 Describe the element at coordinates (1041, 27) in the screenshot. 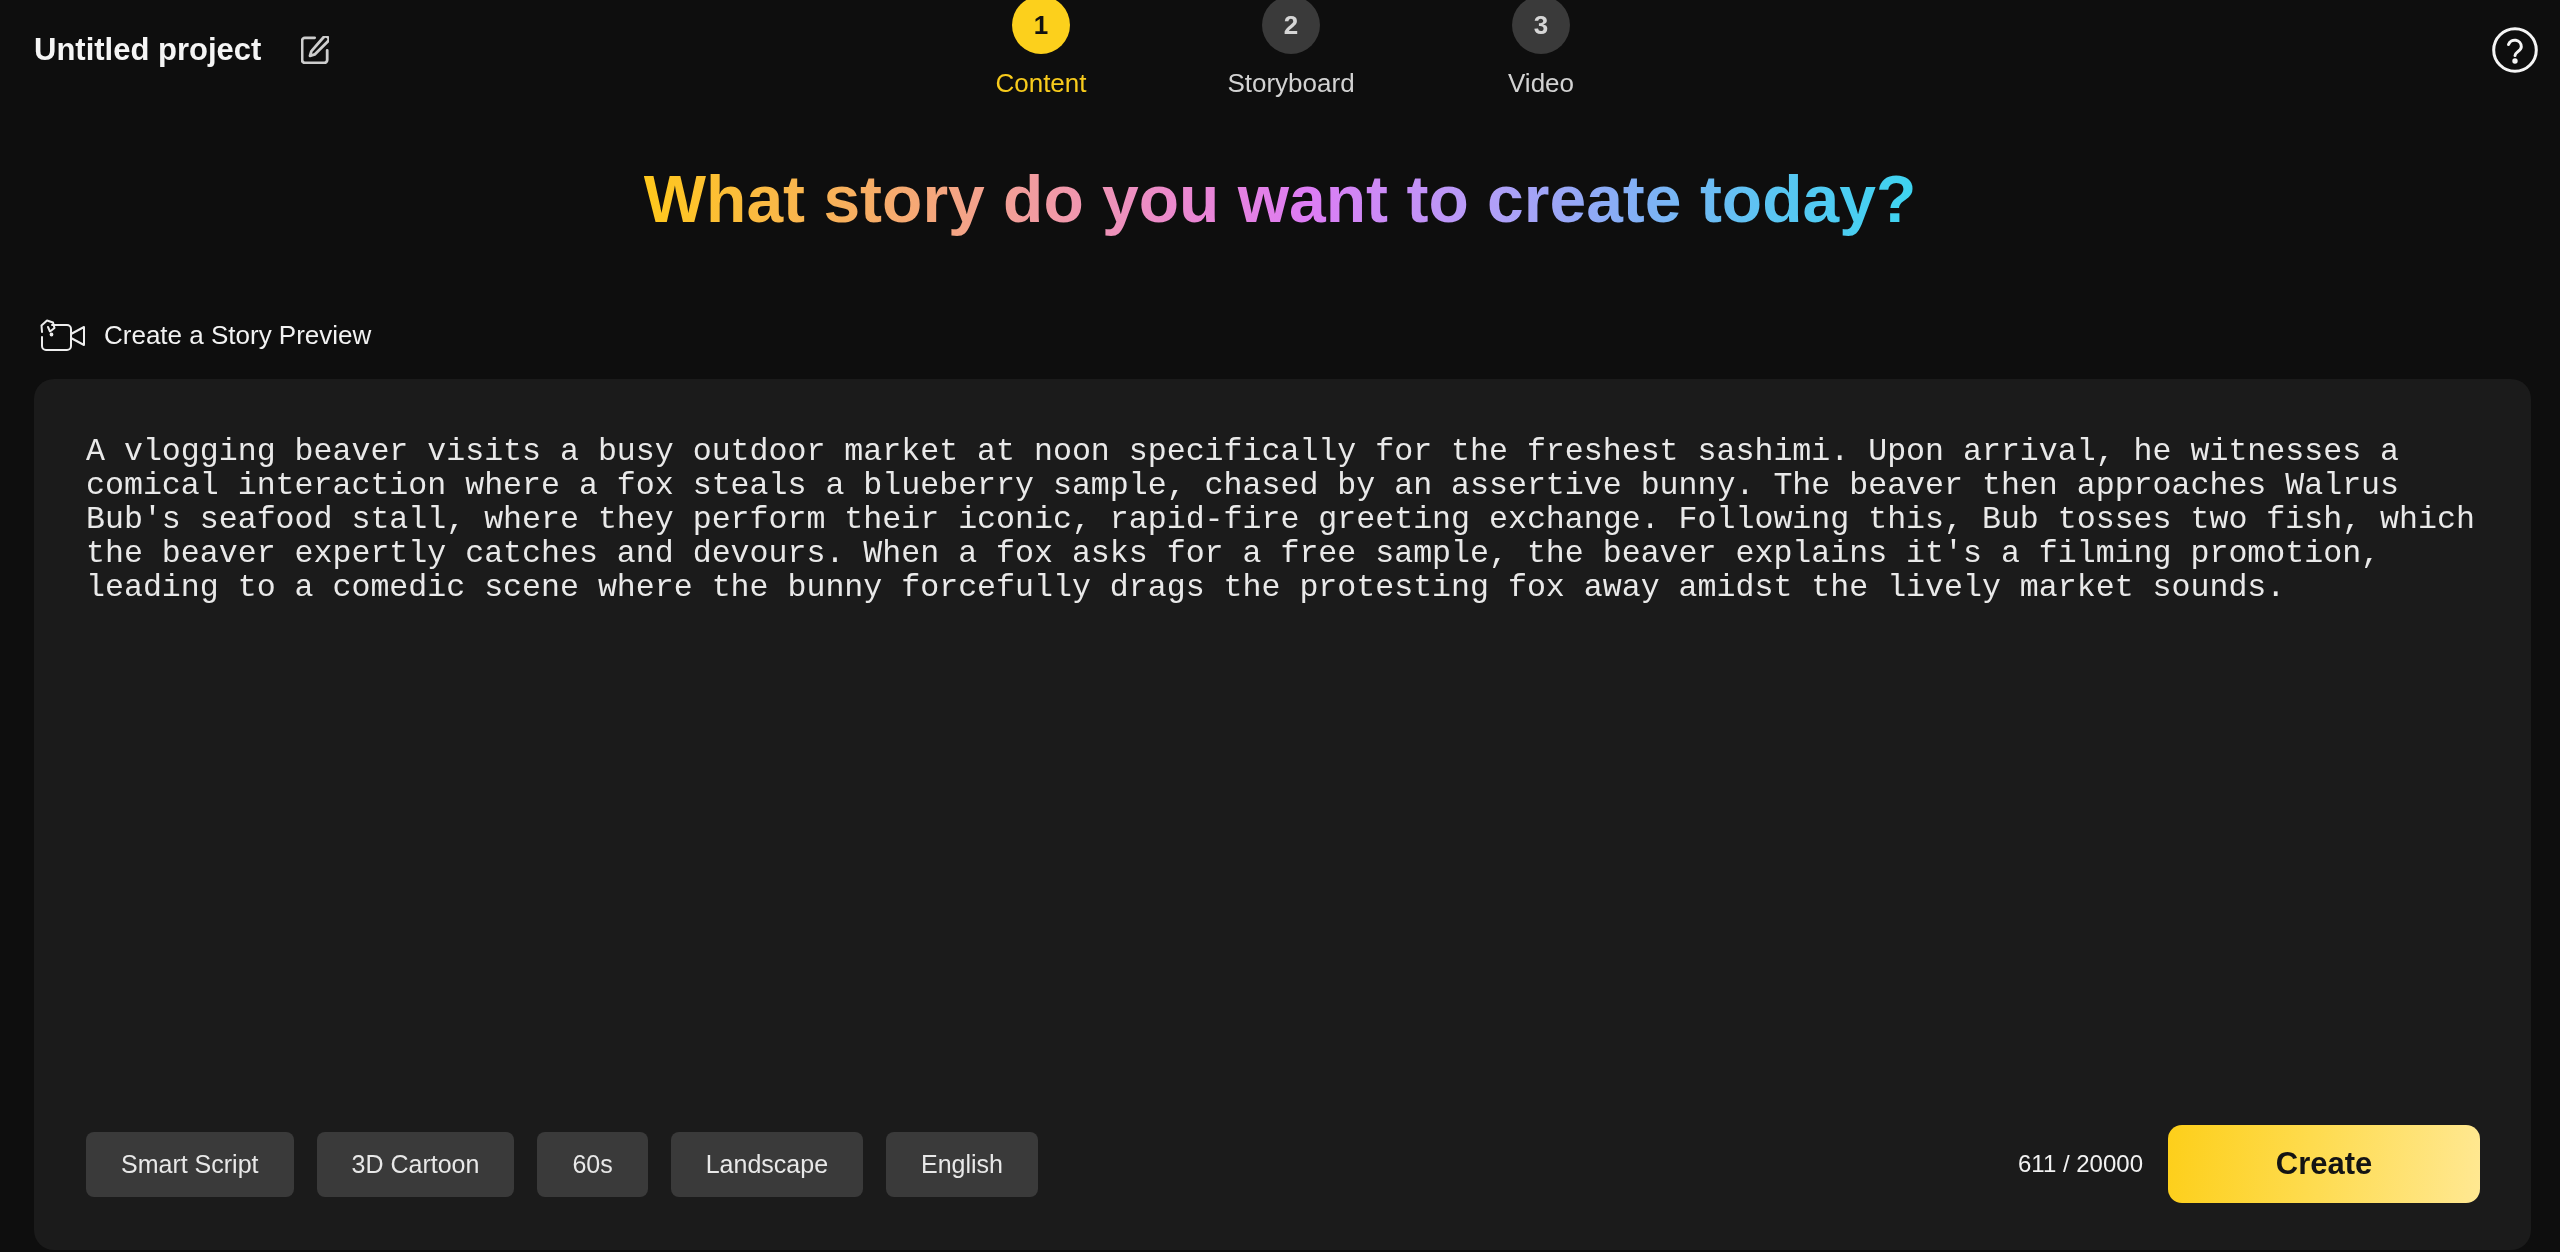

I see `step-number: 1` at that location.